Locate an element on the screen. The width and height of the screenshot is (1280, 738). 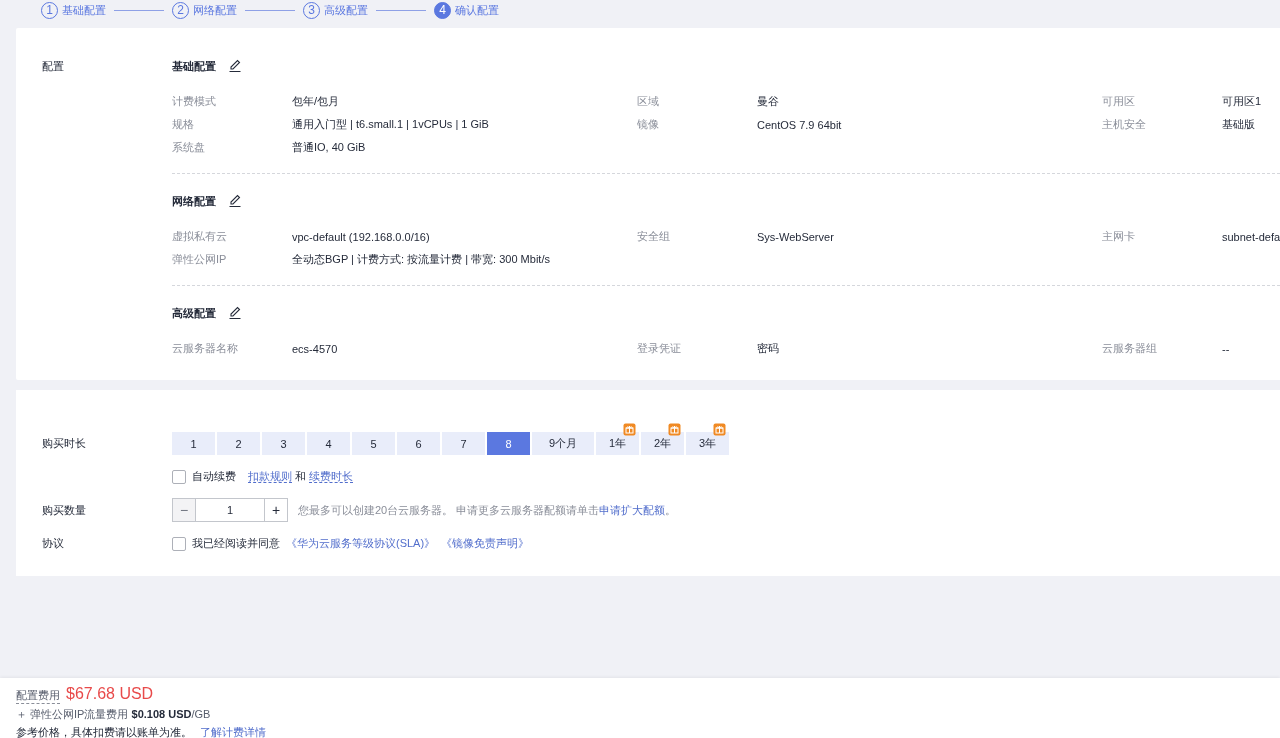
duration-option: 3 is located at coordinates (283, 443).